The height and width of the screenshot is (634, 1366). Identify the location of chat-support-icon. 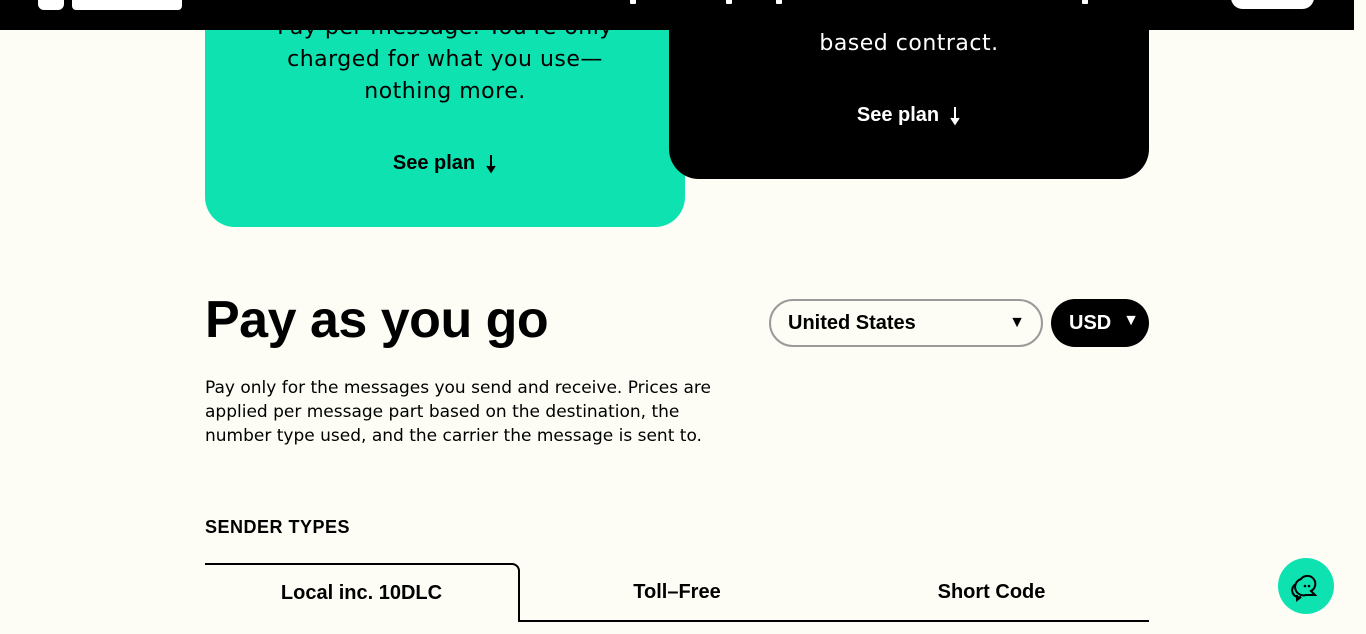
(1304, 588).